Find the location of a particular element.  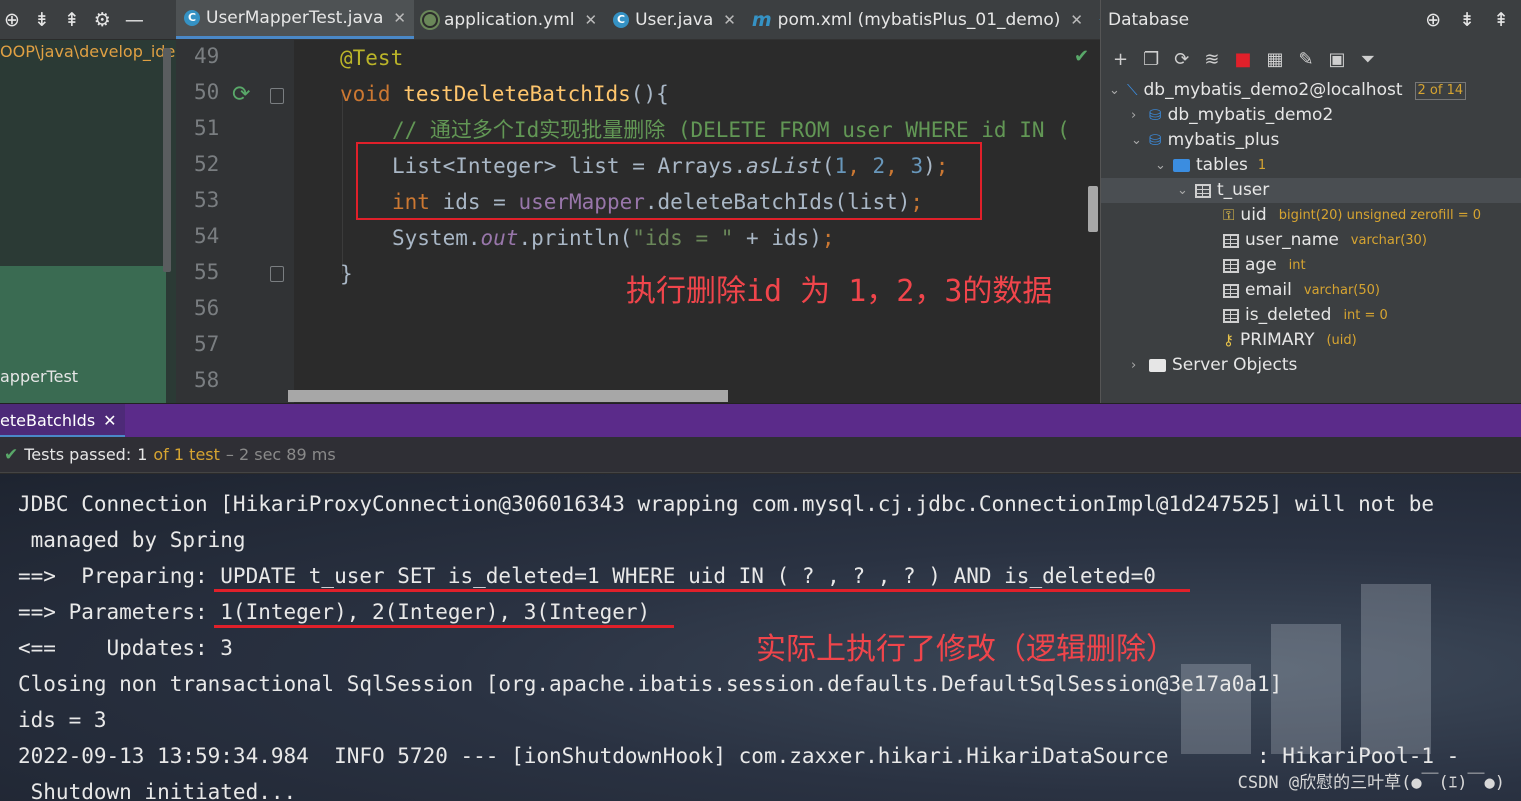

edit-icon: ✎ is located at coordinates (1305, 59).